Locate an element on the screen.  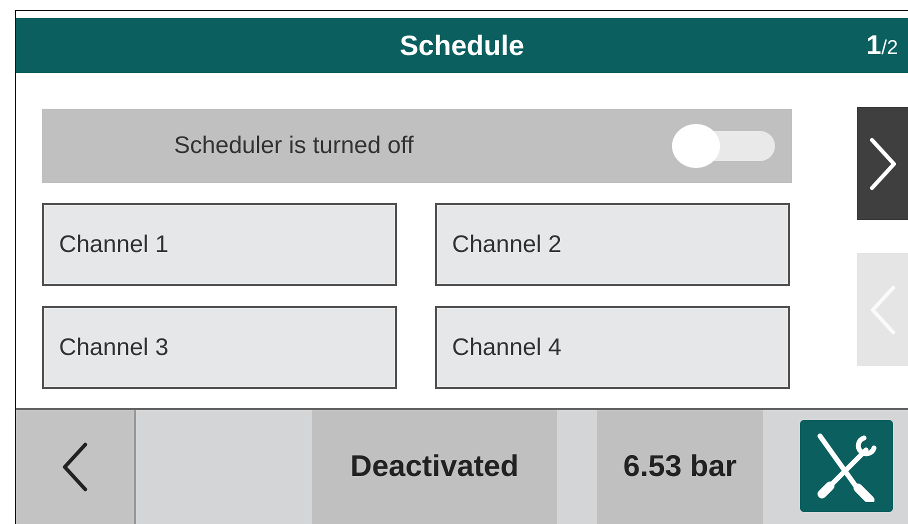
scheduler-status: Scheduler is turned off is located at coordinates (294, 146).